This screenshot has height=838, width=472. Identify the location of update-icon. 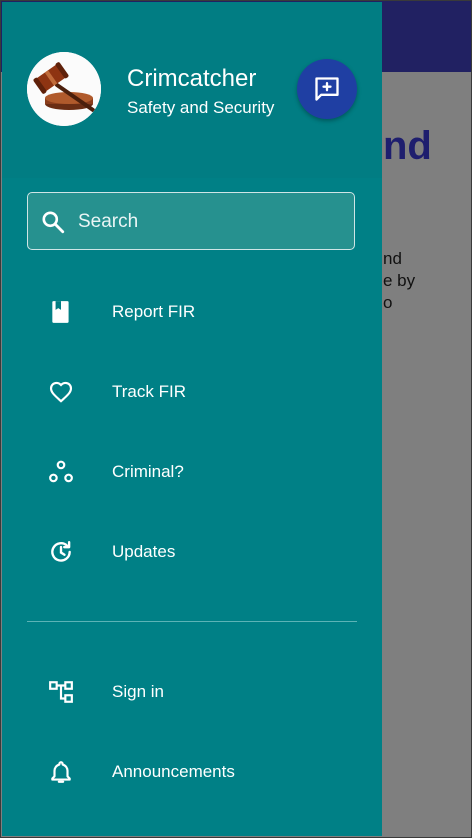
(61, 551).